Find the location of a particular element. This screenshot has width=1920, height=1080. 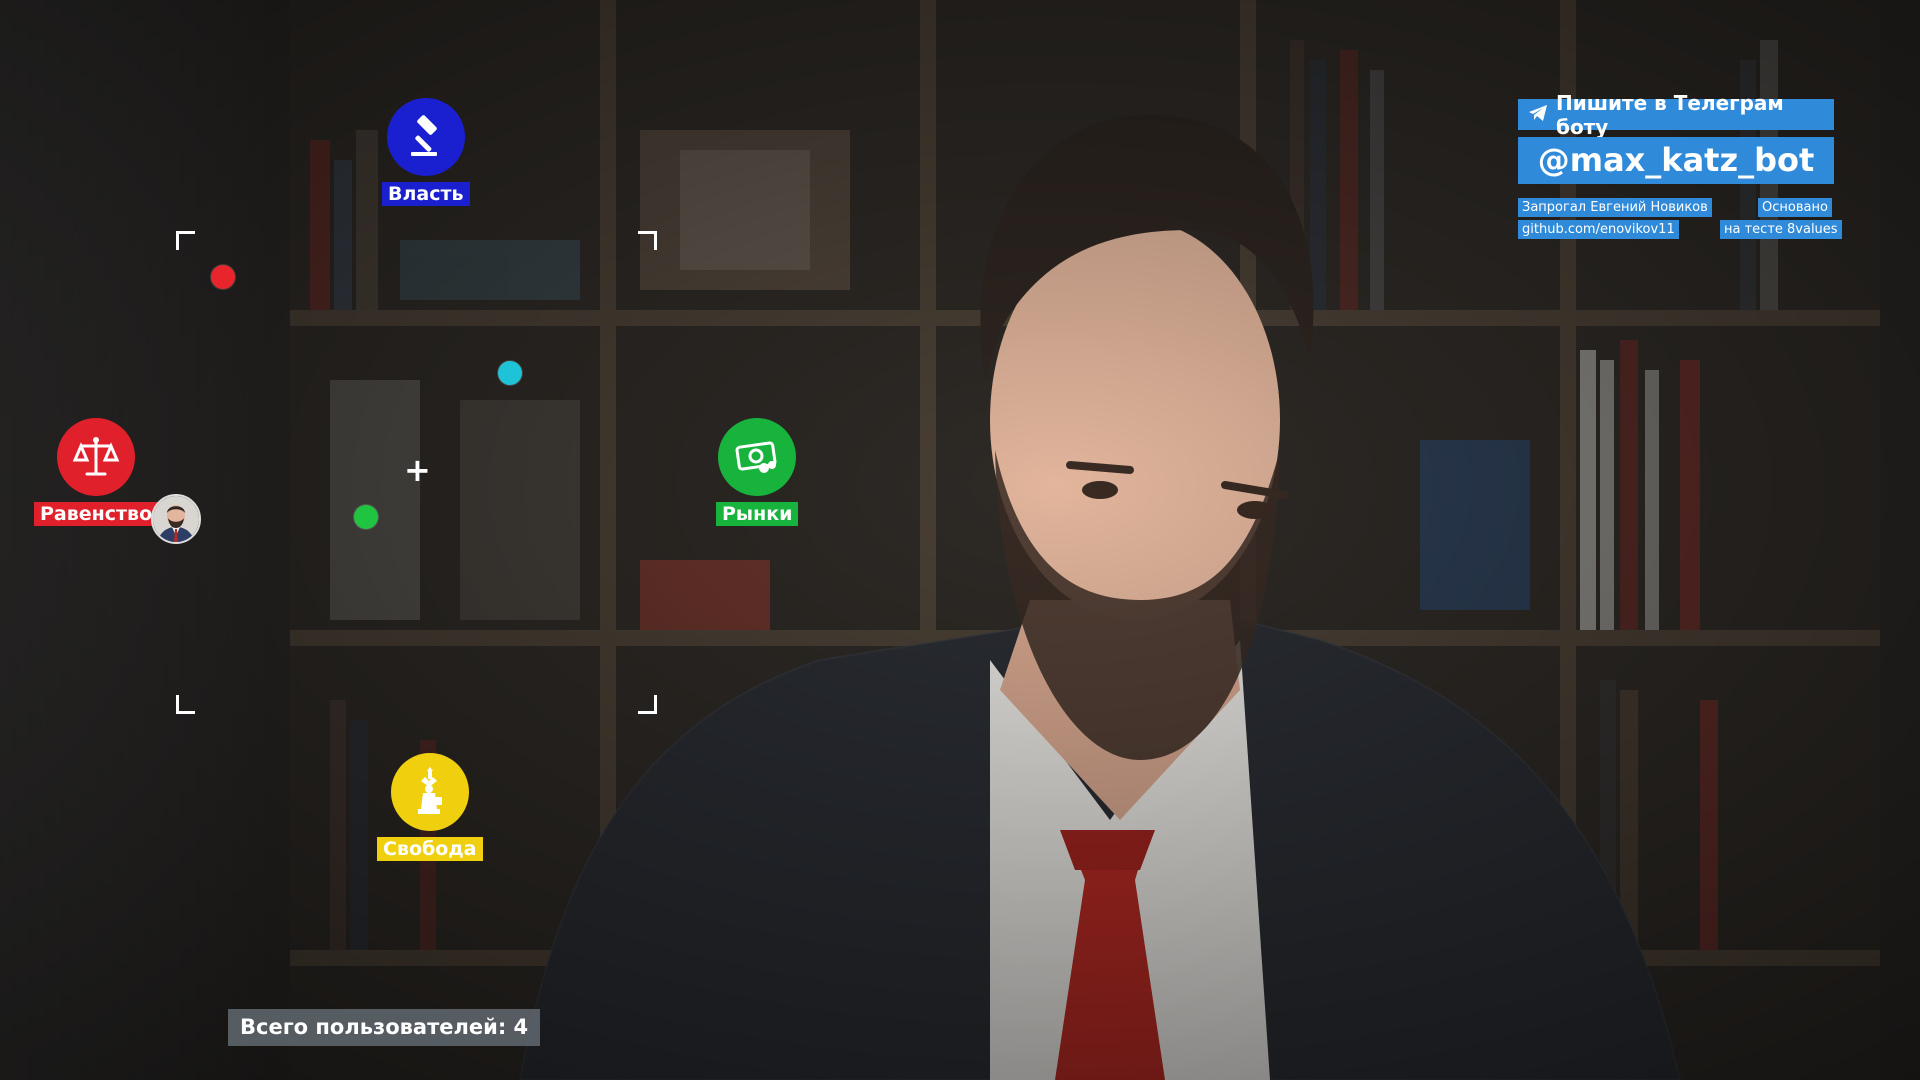

axis-vlast: Власть is located at coordinates (426, 152).